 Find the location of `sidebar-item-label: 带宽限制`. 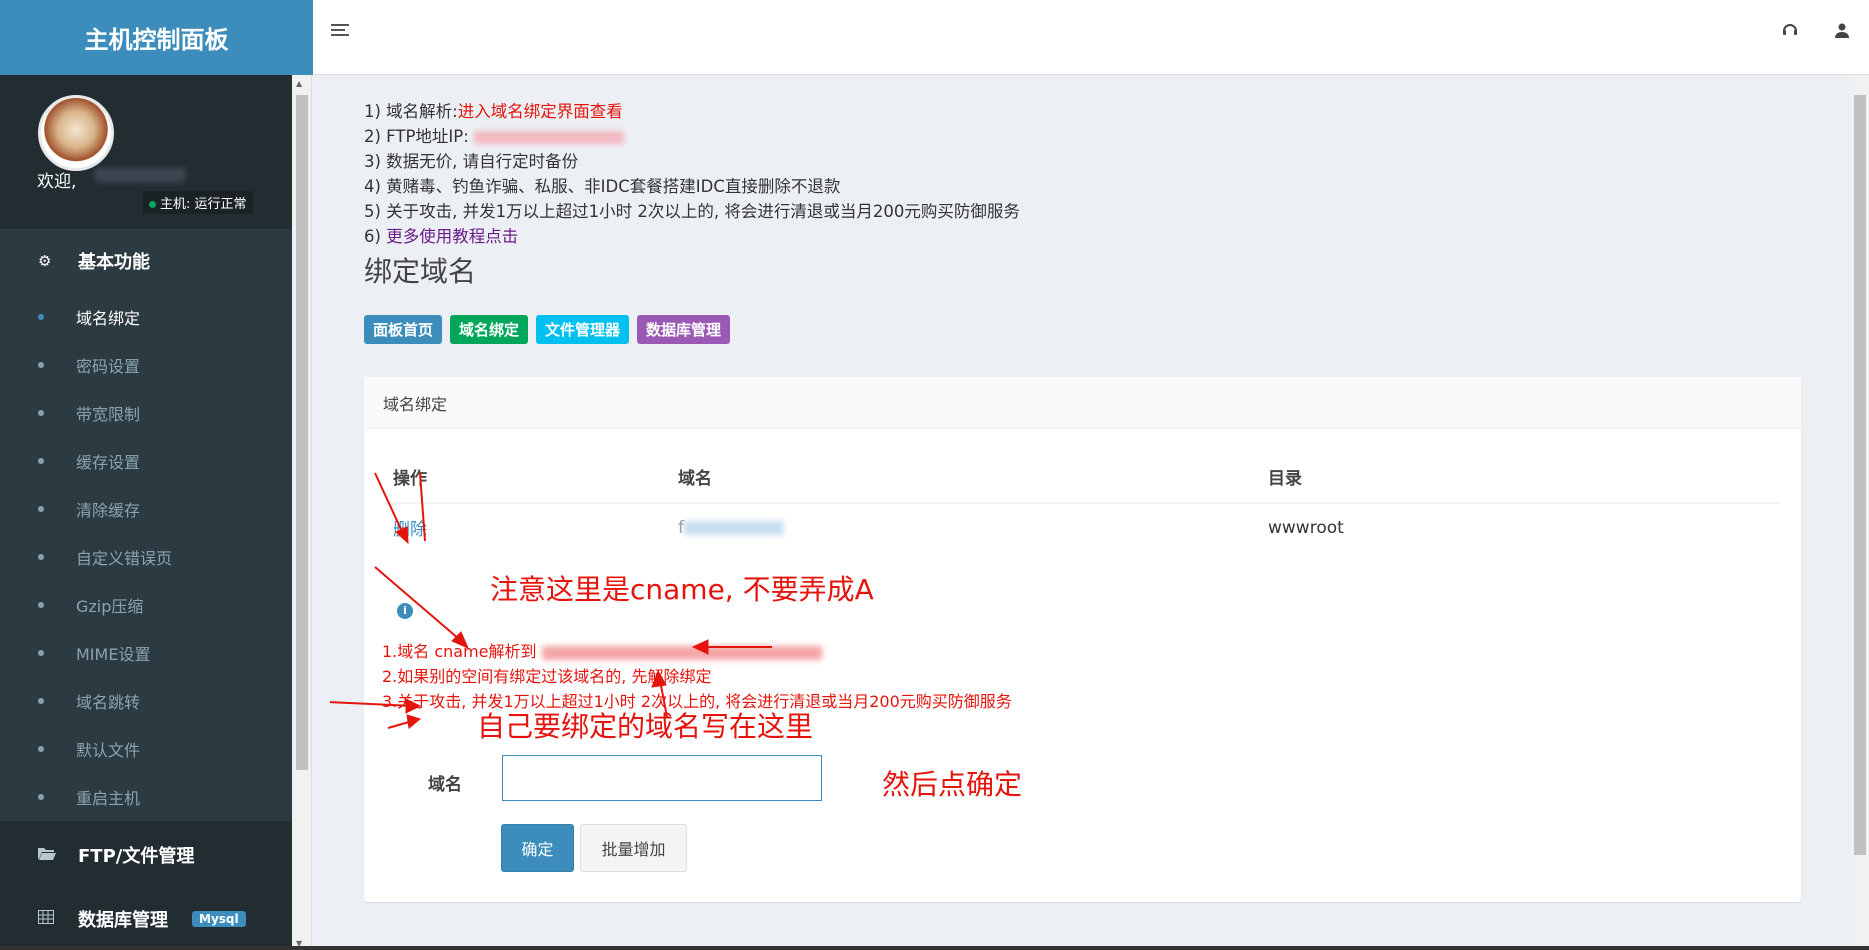

sidebar-item-label: 带宽限制 is located at coordinates (108, 414).